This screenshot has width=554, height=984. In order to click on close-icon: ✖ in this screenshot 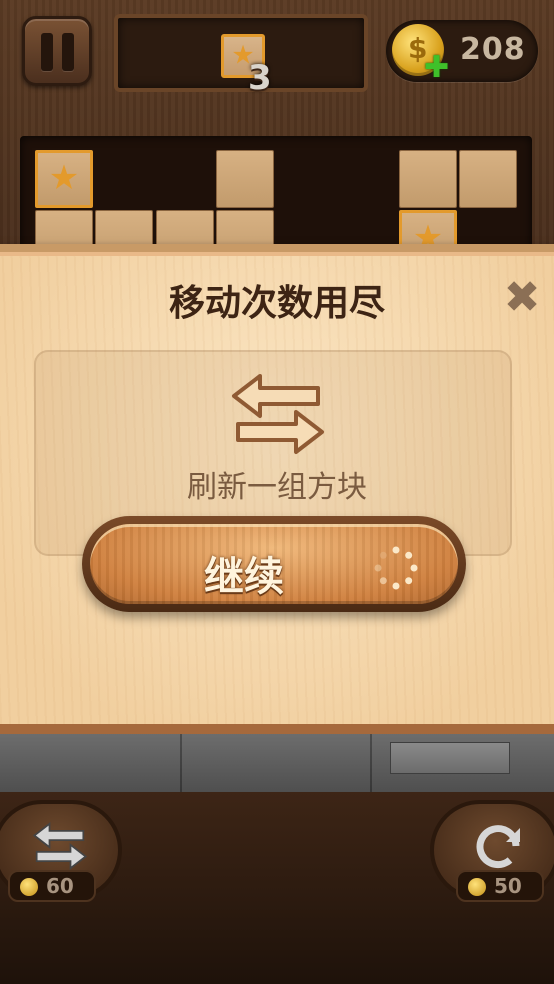, I will do `click(522, 298)`.